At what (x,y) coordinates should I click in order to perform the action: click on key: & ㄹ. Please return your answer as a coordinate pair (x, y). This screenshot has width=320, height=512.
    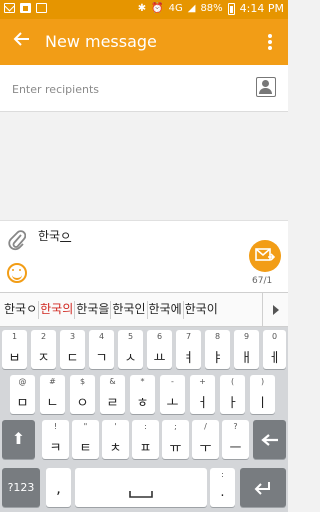
    Looking at the image, I should click on (112, 394).